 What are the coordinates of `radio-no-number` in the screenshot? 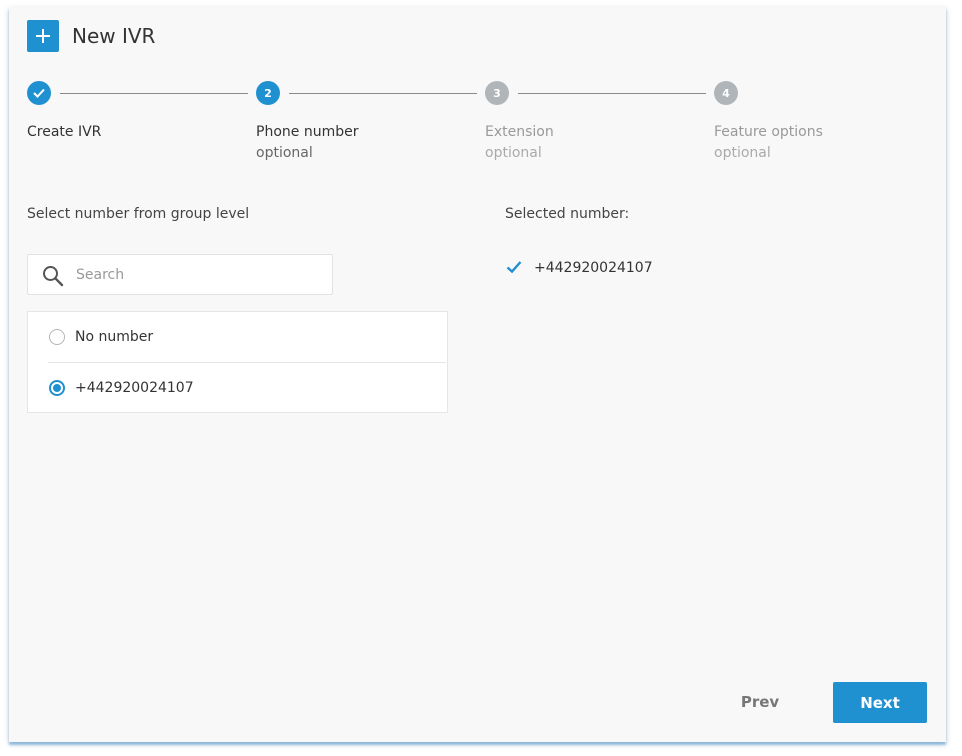 It's located at (57, 337).